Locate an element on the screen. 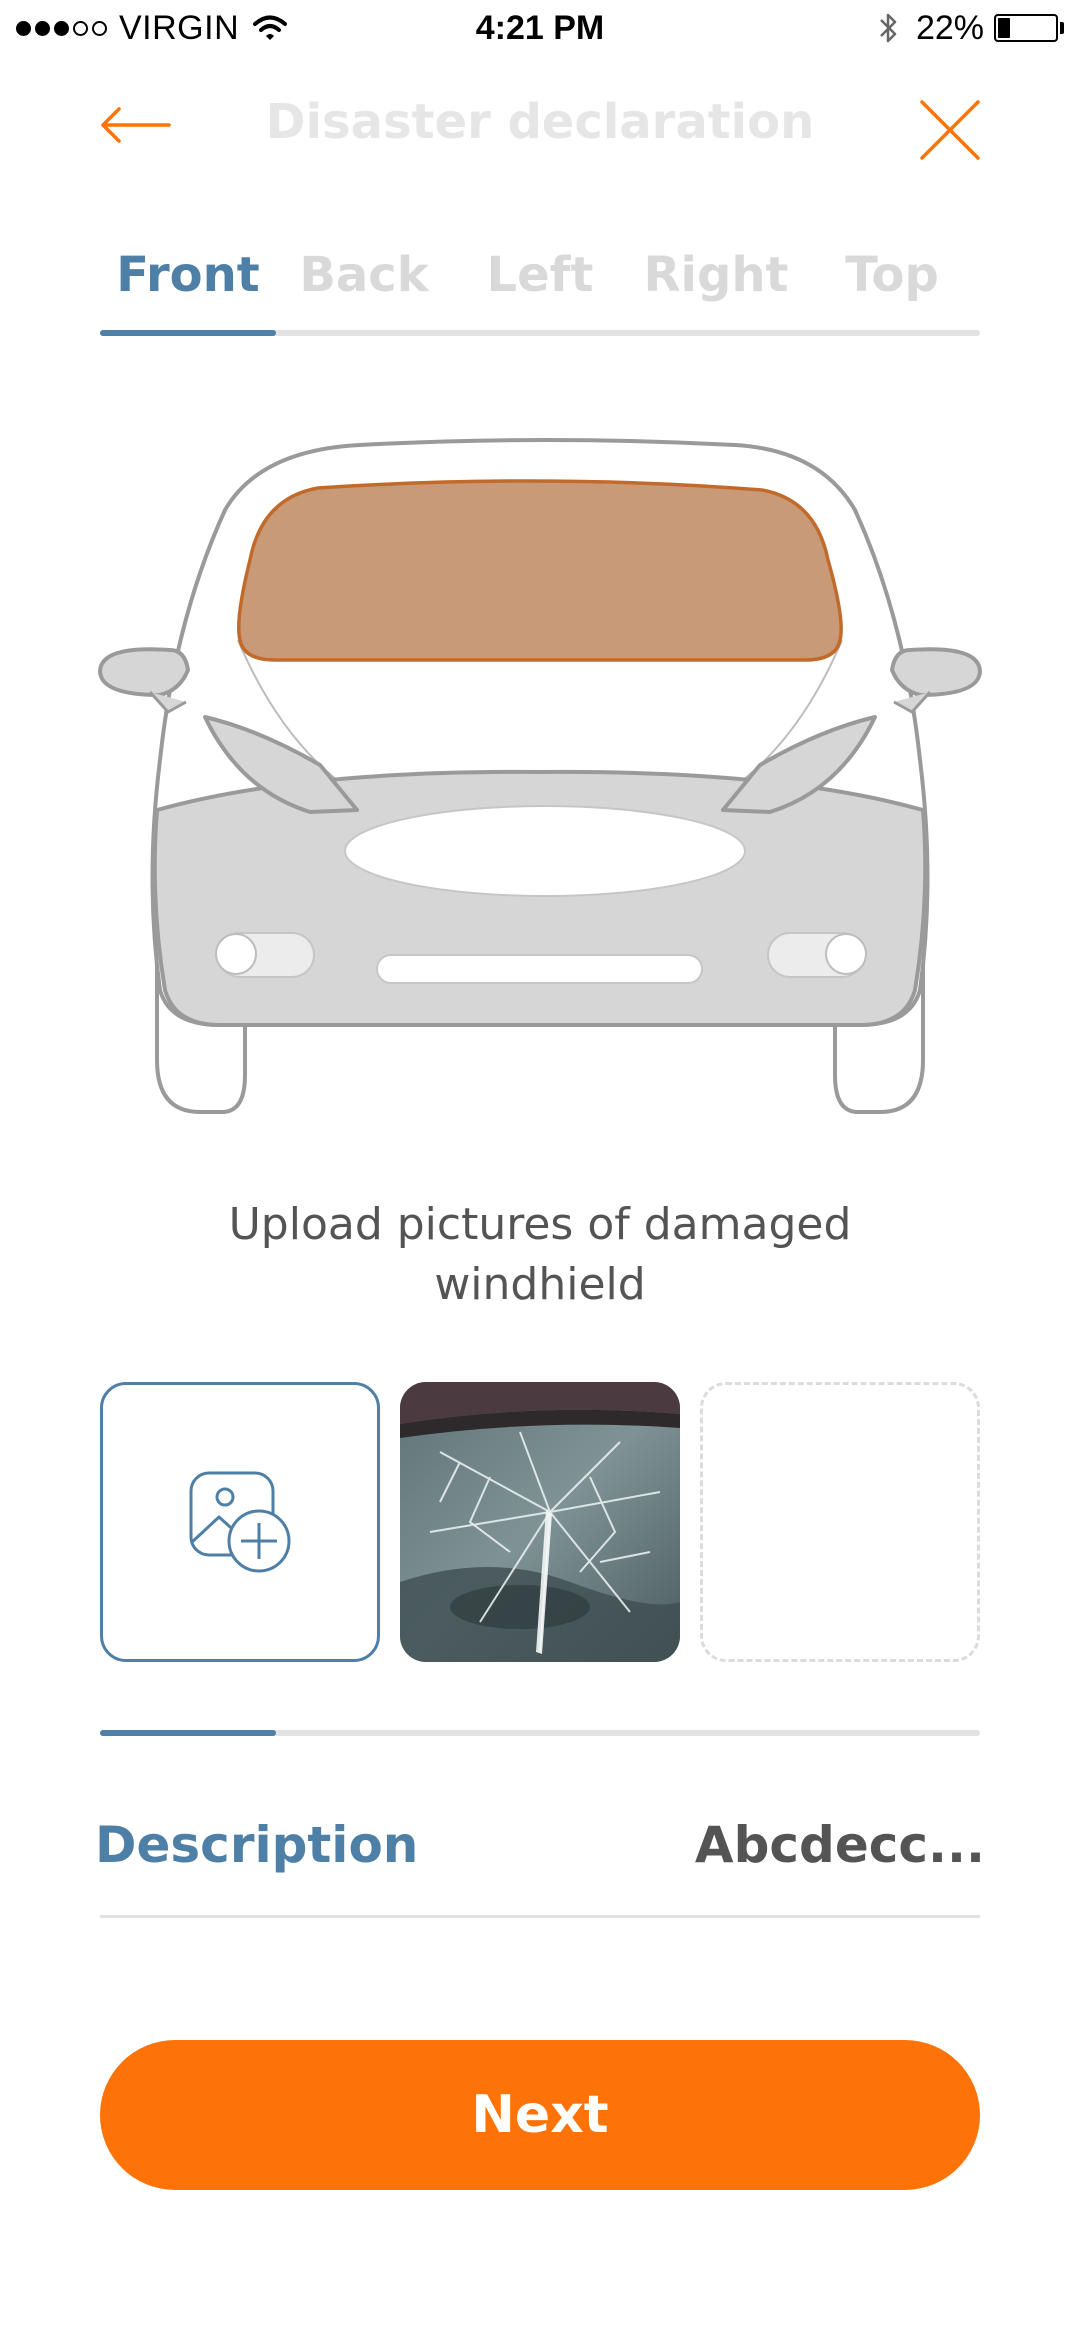 This screenshot has width=1080, height=2329. tab-front: Front is located at coordinates (188, 275).